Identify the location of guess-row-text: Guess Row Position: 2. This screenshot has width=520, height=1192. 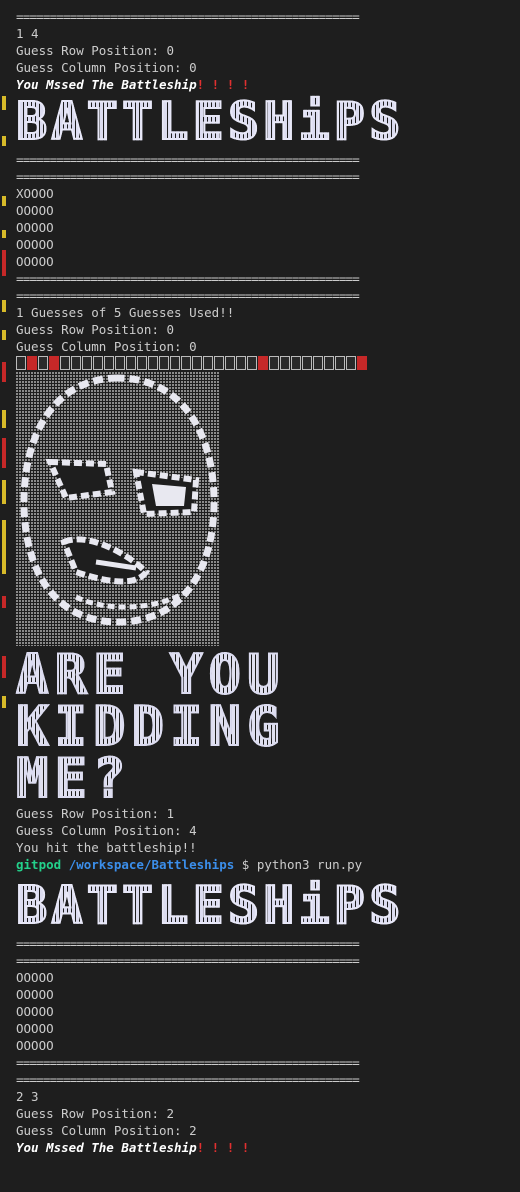
(95, 1113).